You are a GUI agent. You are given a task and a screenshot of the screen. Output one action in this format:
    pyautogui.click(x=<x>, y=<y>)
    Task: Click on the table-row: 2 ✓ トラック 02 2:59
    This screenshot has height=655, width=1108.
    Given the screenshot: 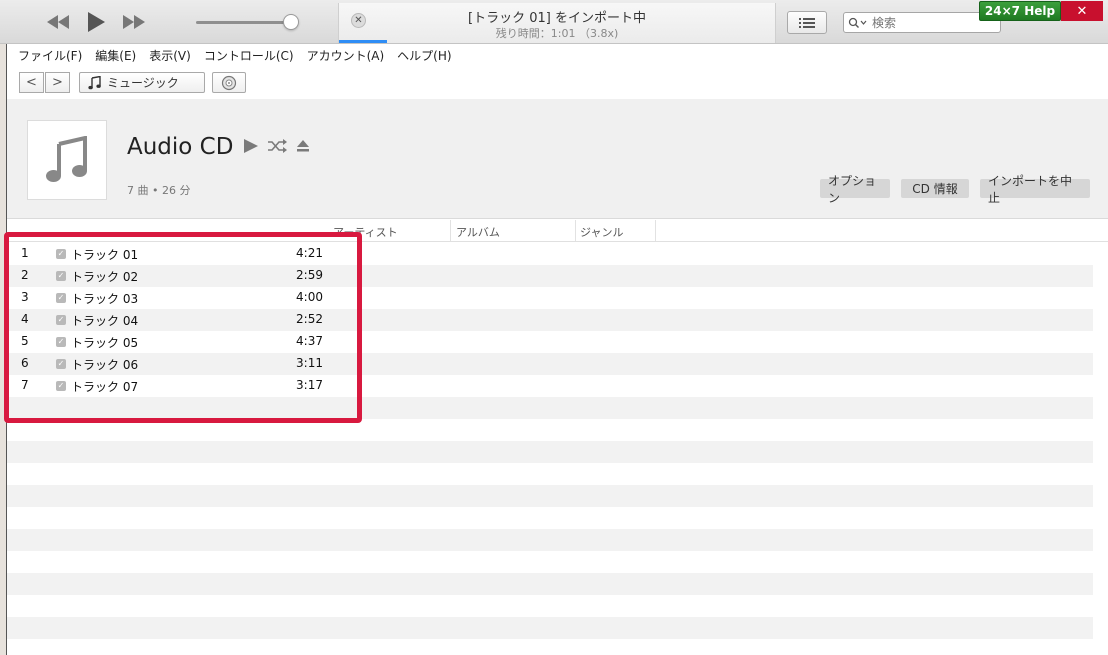 What is the action you would take?
    pyautogui.click(x=550, y=276)
    